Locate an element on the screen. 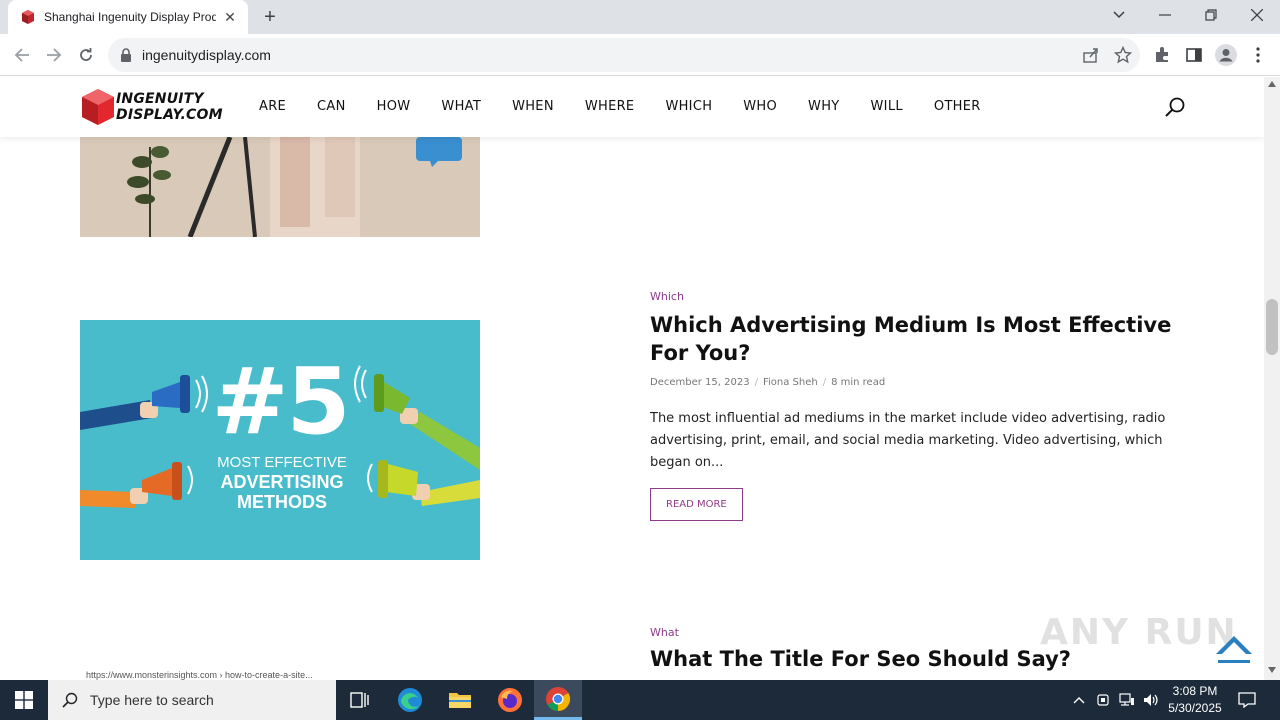  extensions-icon is located at coordinates (1162, 55).